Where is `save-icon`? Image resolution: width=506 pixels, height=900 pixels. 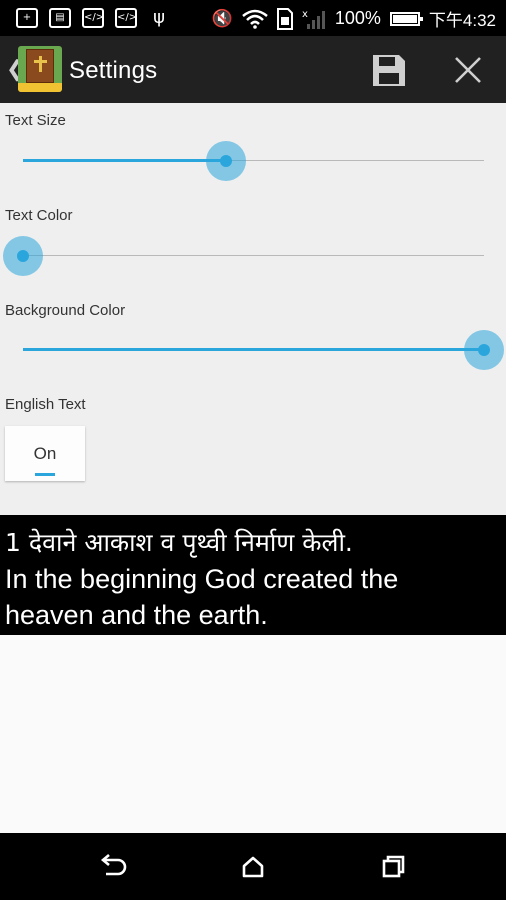 save-icon is located at coordinates (389, 70).